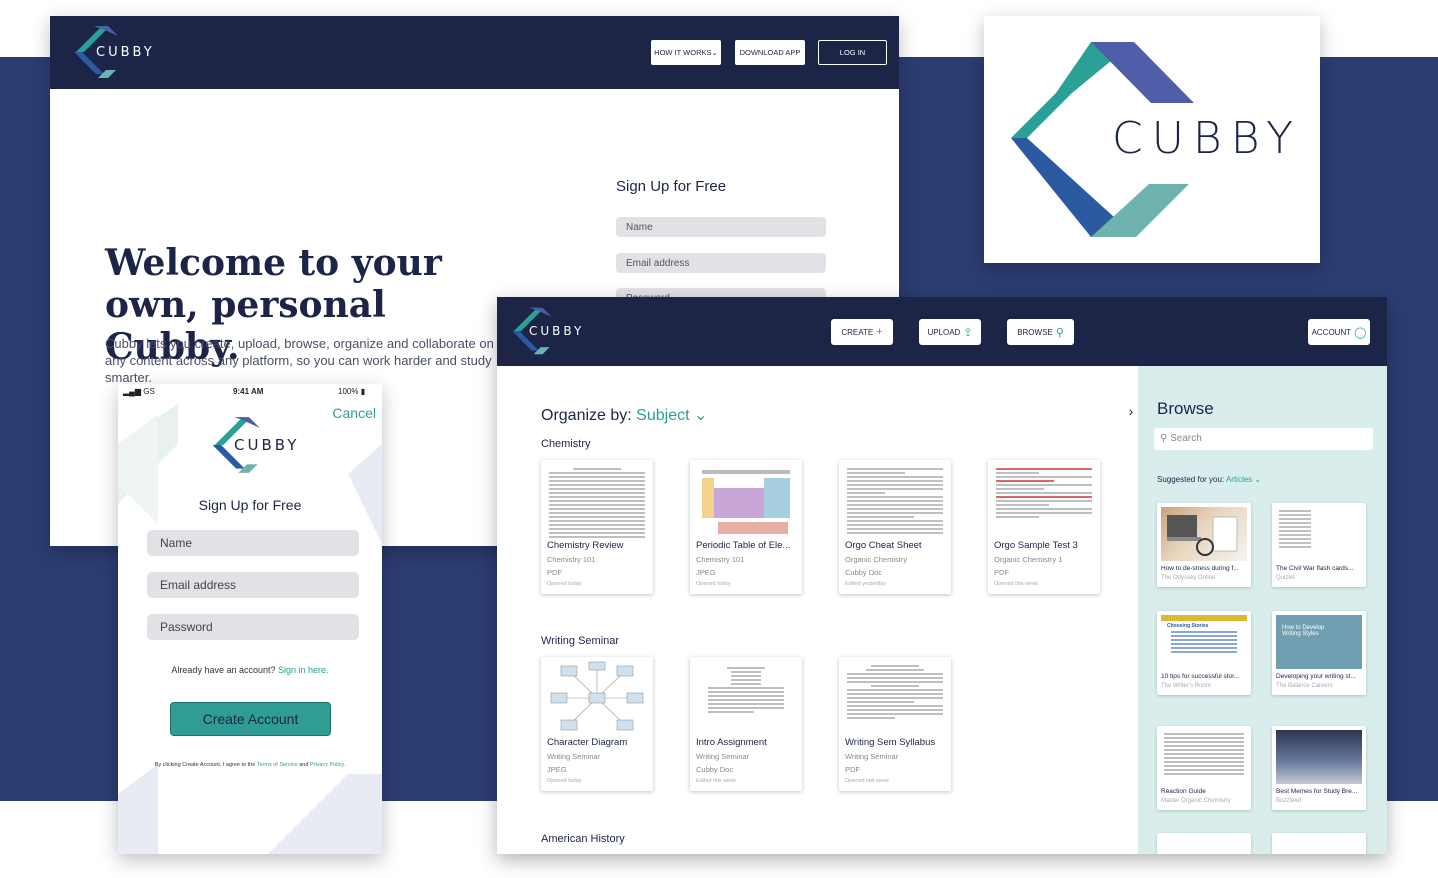 The image size is (1438, 878). What do you see at coordinates (1360, 332) in the screenshot?
I see `account-icon: ◯` at bounding box center [1360, 332].